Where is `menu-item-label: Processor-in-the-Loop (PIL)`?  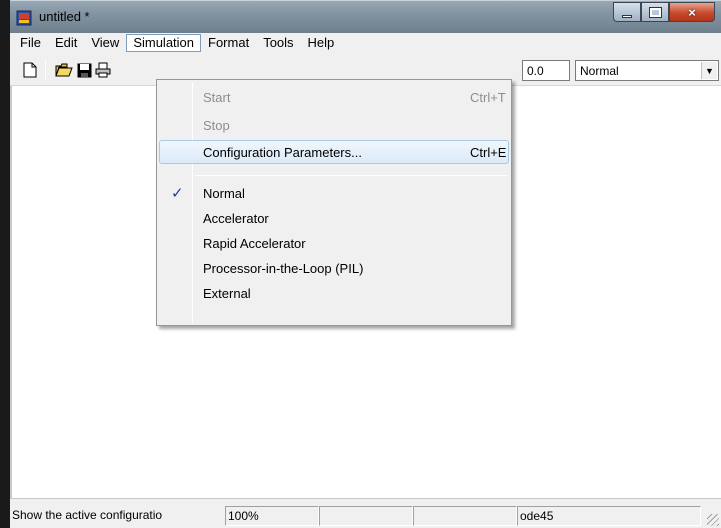 menu-item-label: Processor-in-the-Loop (PIL) is located at coordinates (283, 268).